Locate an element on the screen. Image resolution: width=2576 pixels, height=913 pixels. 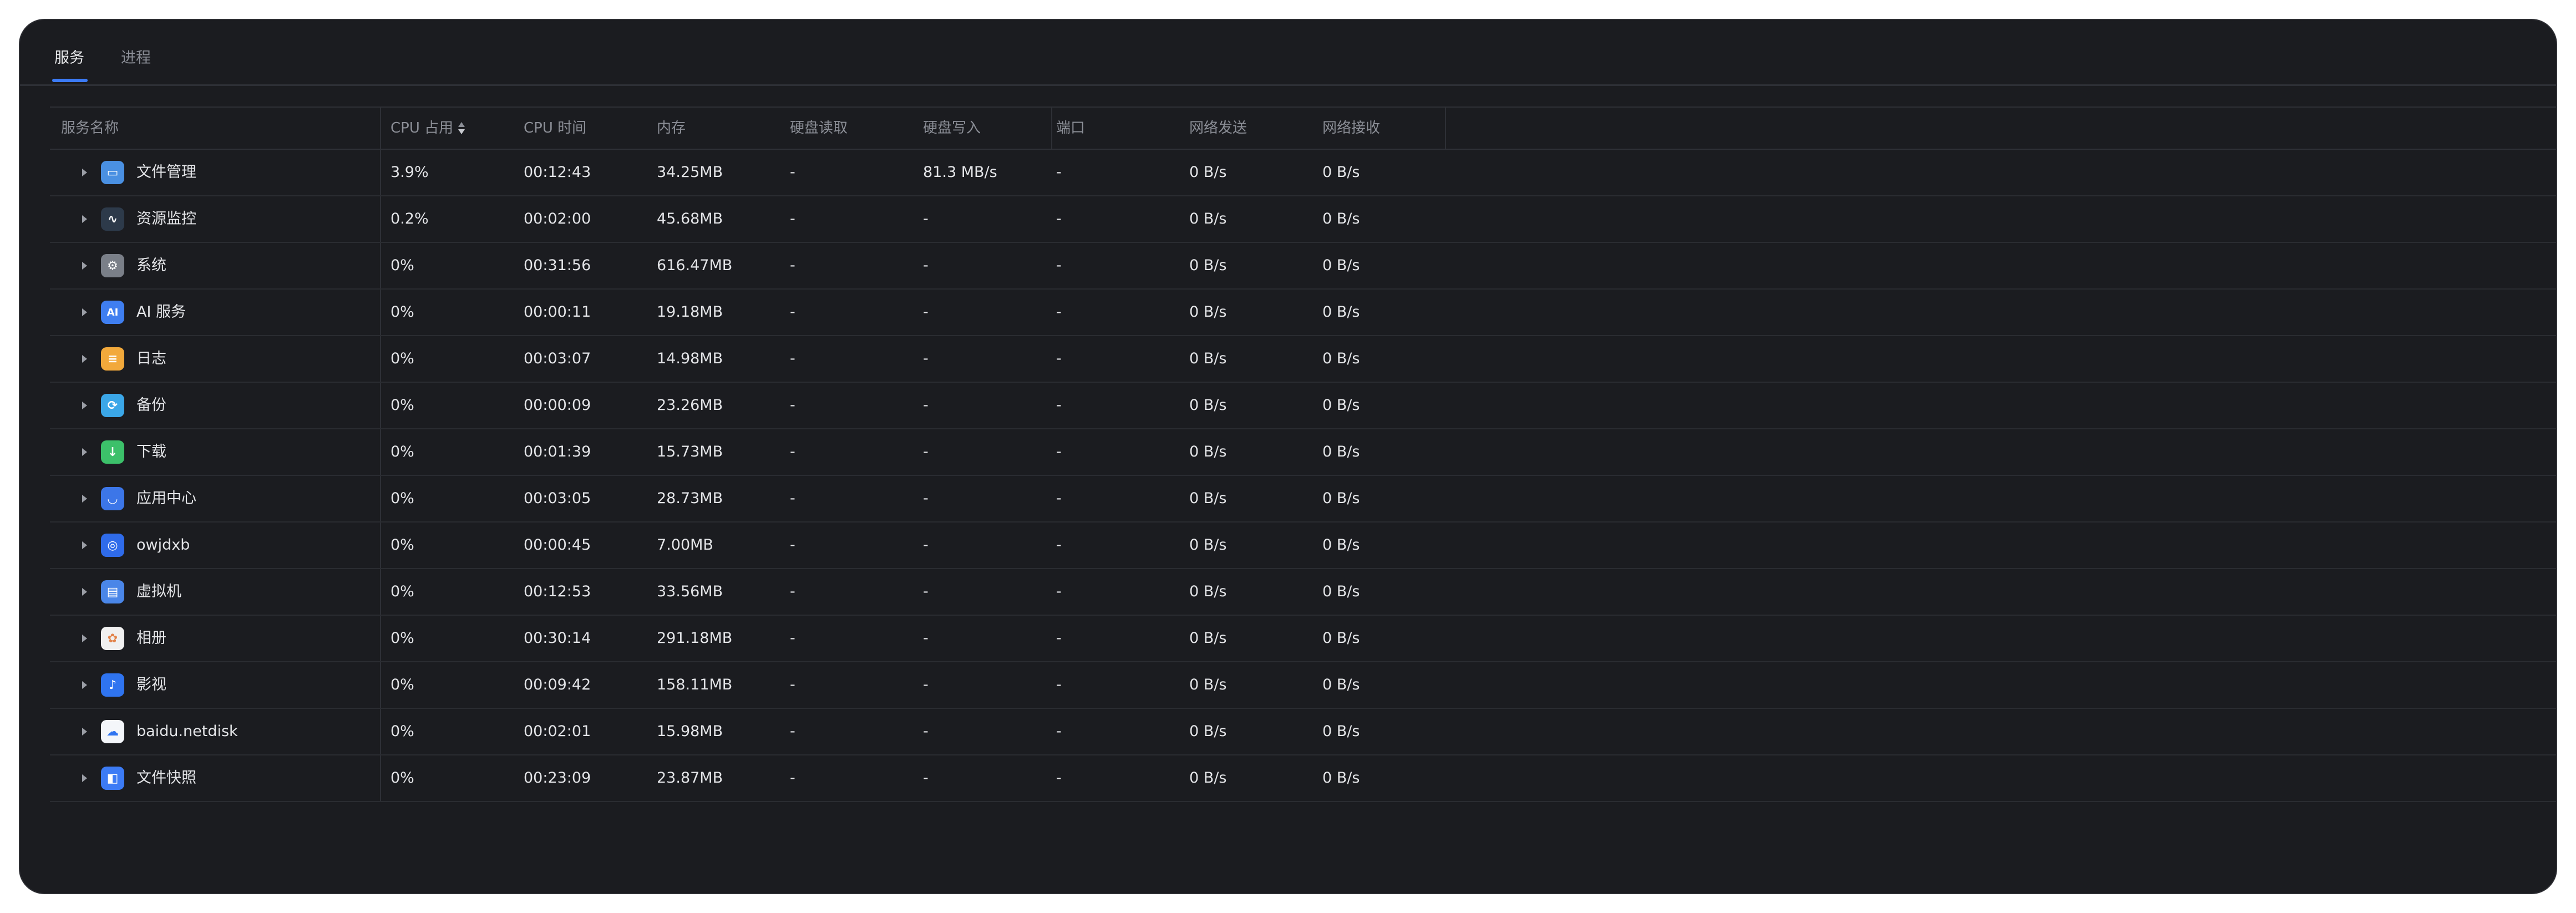
tab-services: 服务 is located at coordinates (69, 56).